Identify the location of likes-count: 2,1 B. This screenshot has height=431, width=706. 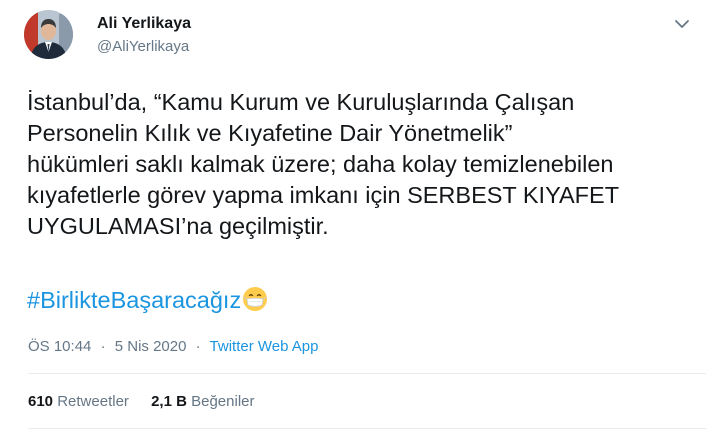
(169, 401).